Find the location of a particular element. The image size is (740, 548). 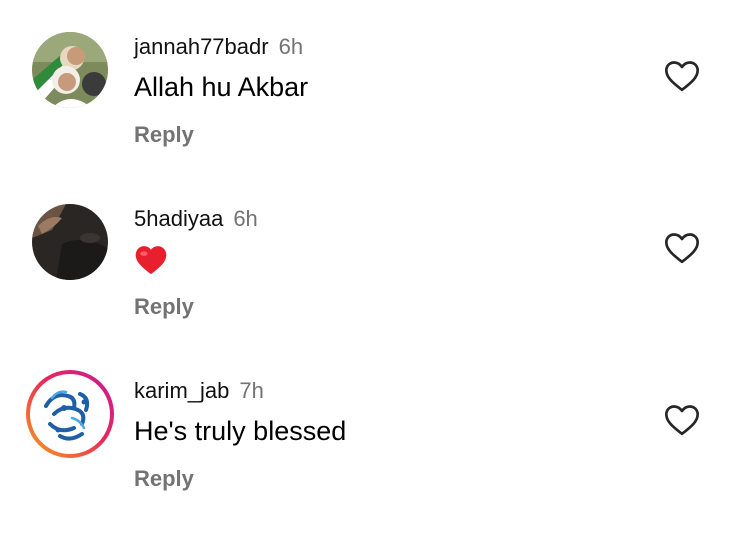

comment-header: jannah77badr 6h is located at coordinates (218, 47).